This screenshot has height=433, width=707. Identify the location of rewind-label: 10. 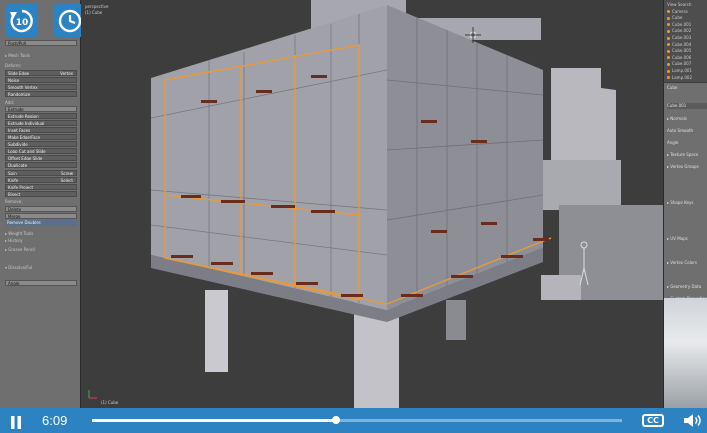
(22, 23).